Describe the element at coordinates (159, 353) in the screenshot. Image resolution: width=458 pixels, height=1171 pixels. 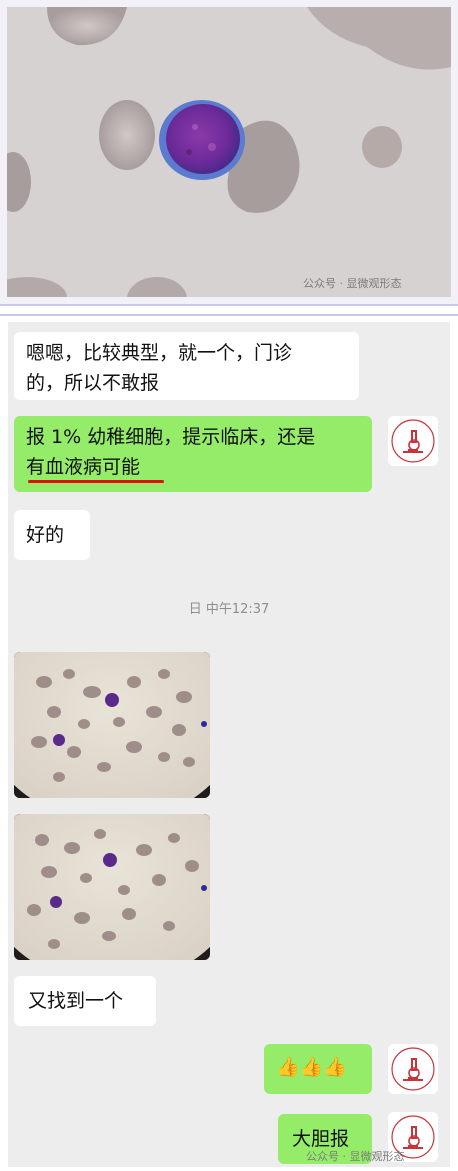
I see `message-text-line: 嗯嗯，比较典型，就一个，门诊` at that location.